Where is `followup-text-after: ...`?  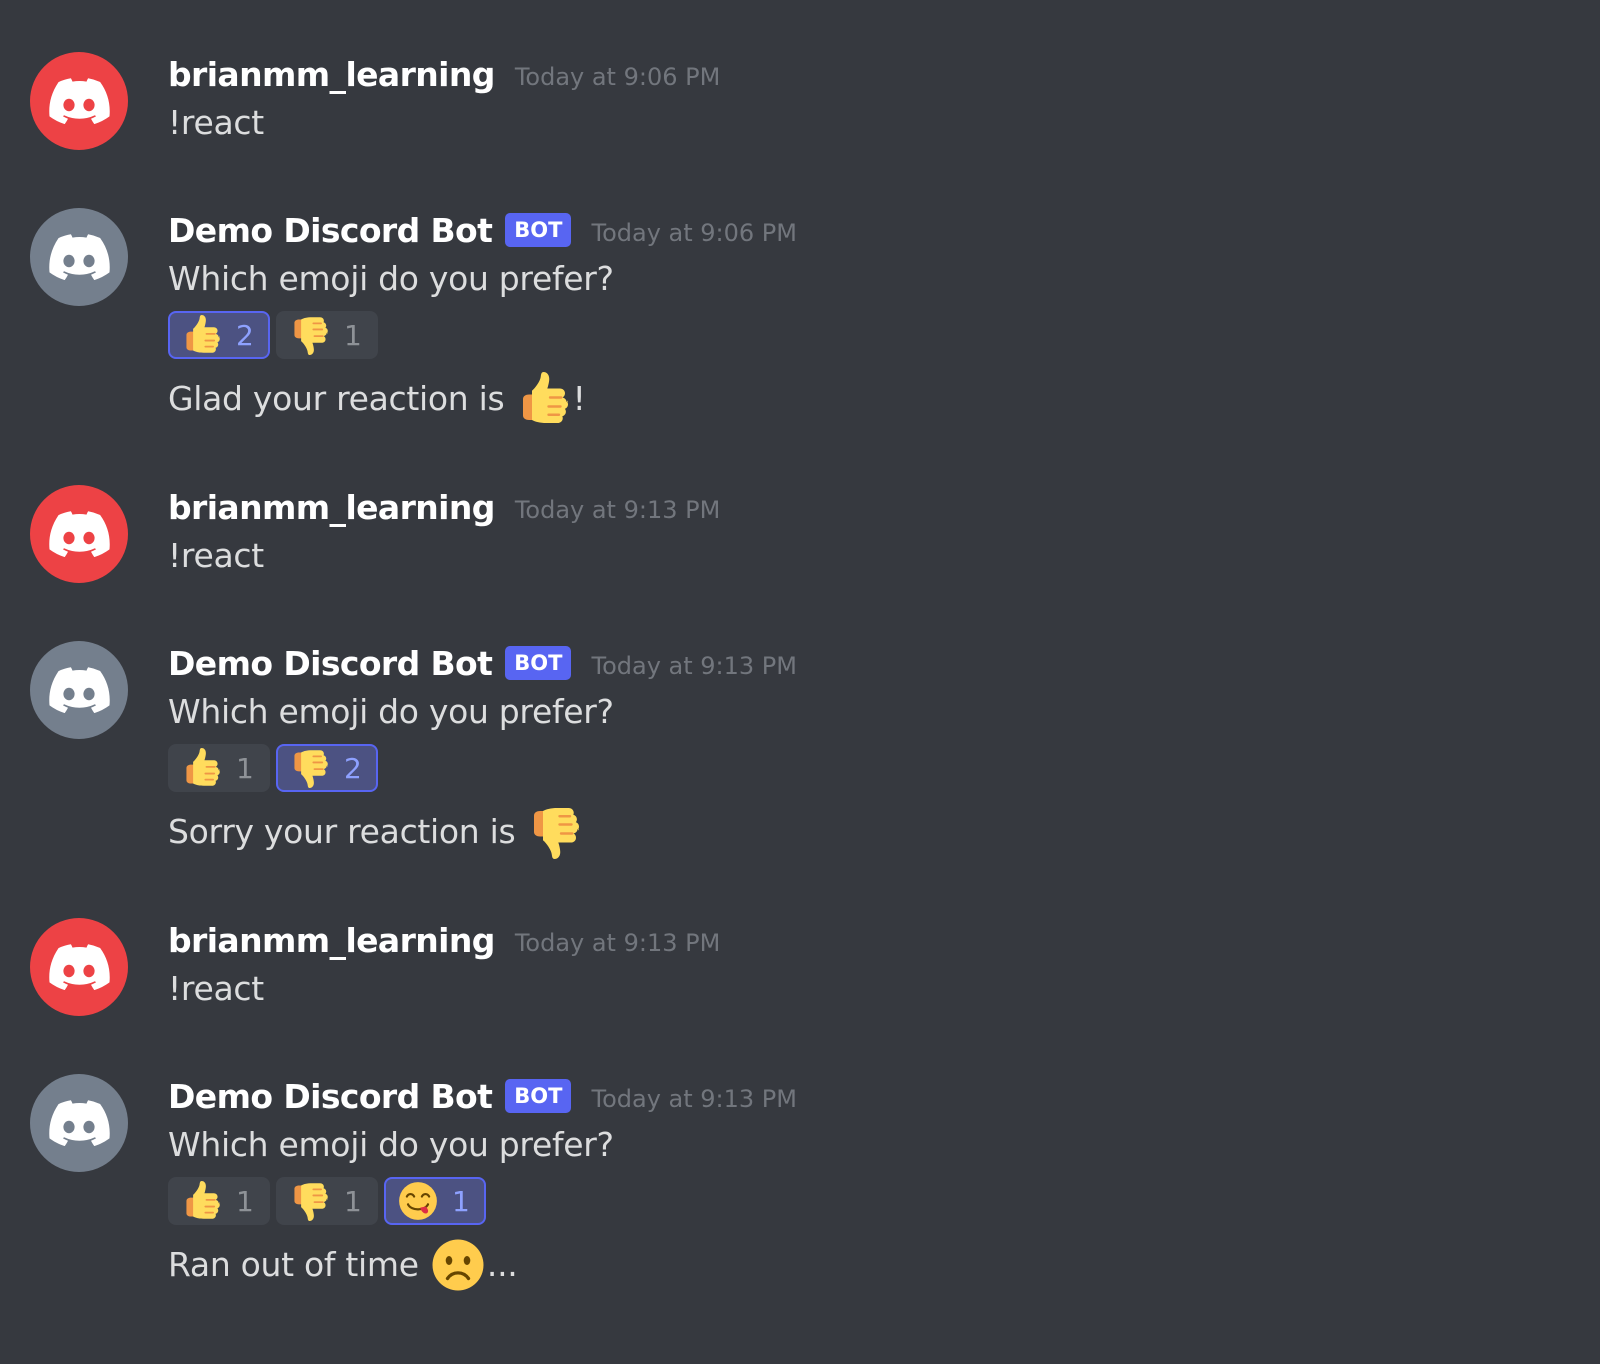 followup-text-after: ... is located at coordinates (502, 1264).